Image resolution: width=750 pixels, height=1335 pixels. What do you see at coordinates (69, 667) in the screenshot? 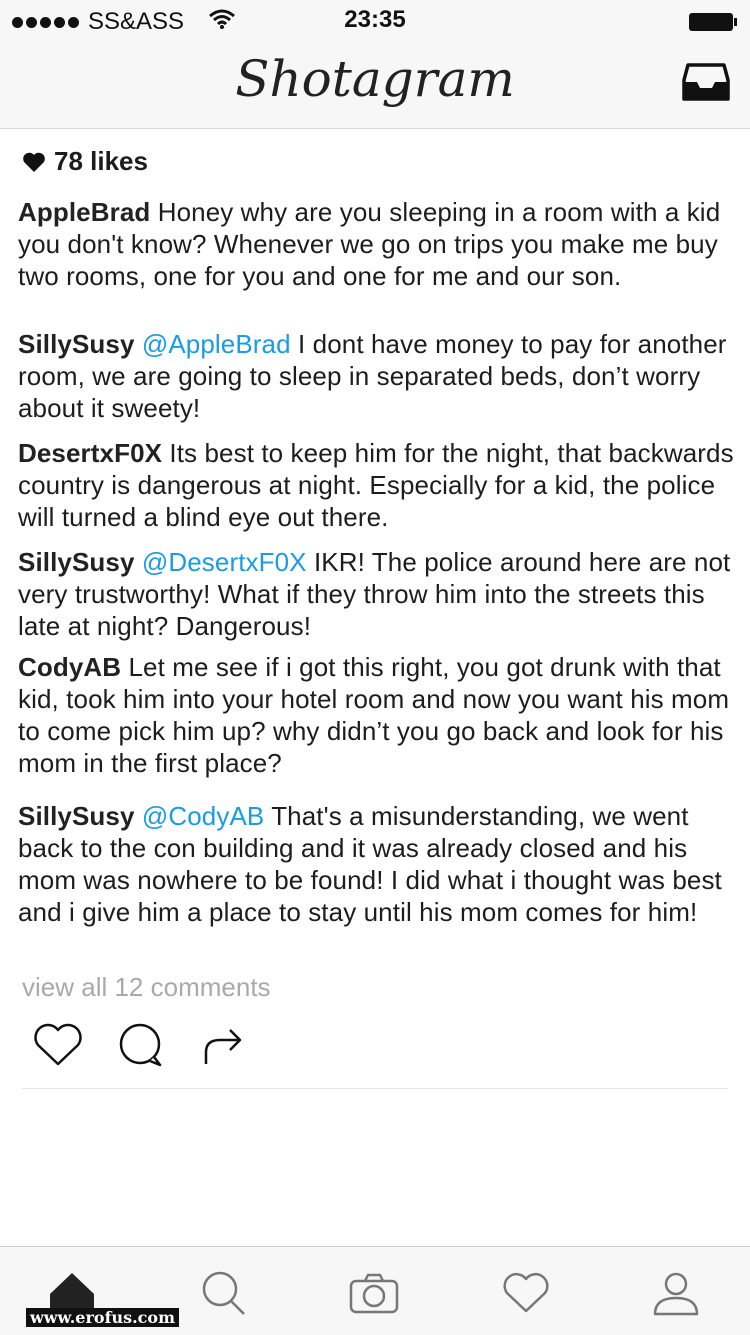
I see `comment-username: CodyAB` at bounding box center [69, 667].